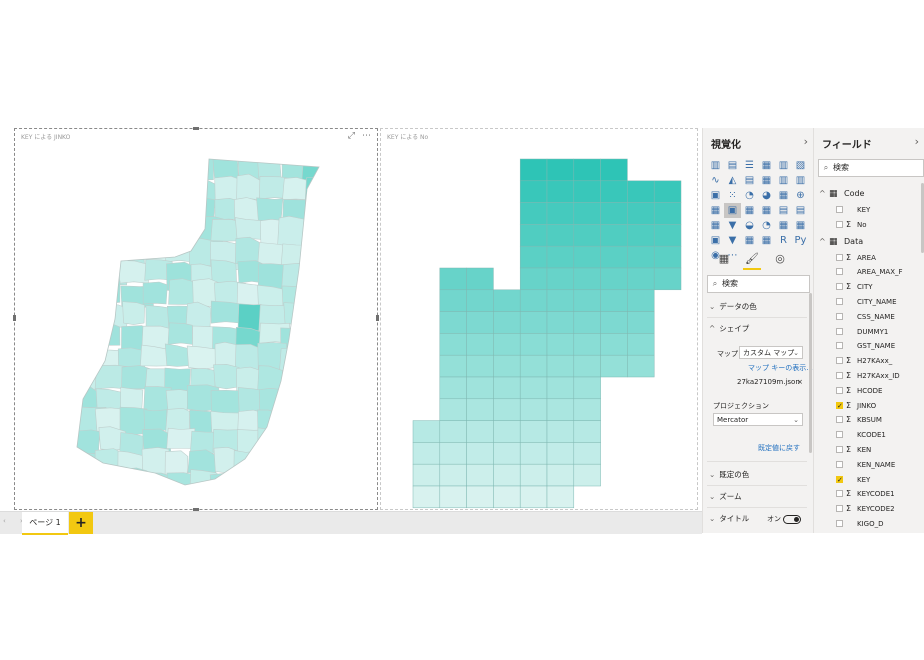 This screenshot has width=924, height=660. Describe the element at coordinates (800, 165) in the screenshot. I see `visual-type-icon: ▧` at that location.